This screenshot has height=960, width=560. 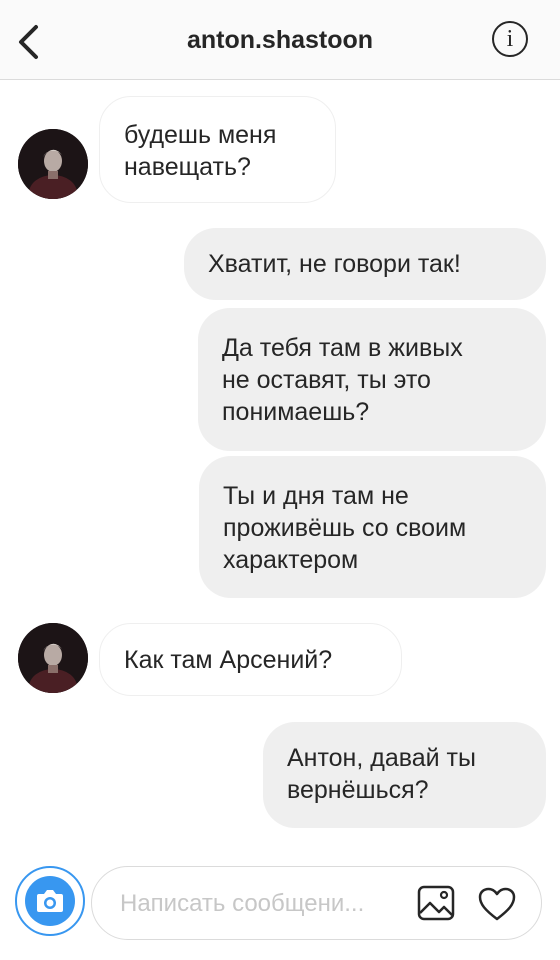 I want to click on message-text-line: Антон, давай ты, so click(x=381, y=758).